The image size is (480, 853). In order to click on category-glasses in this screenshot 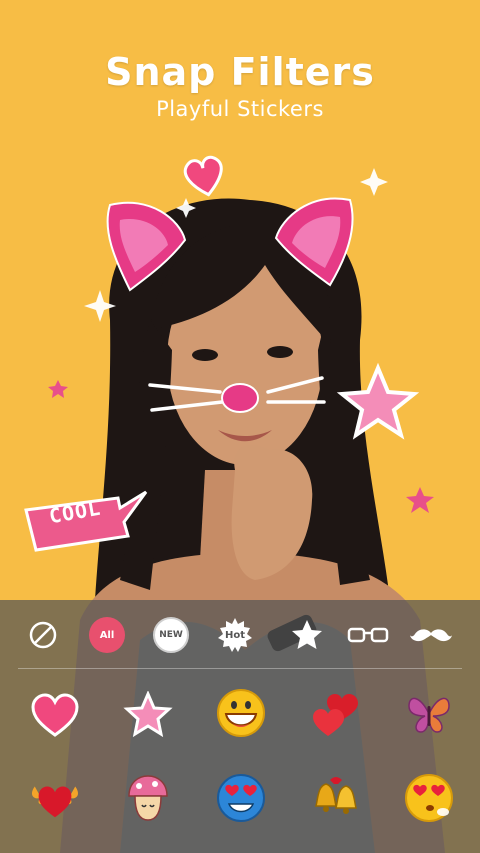, I will do `click(368, 635)`.